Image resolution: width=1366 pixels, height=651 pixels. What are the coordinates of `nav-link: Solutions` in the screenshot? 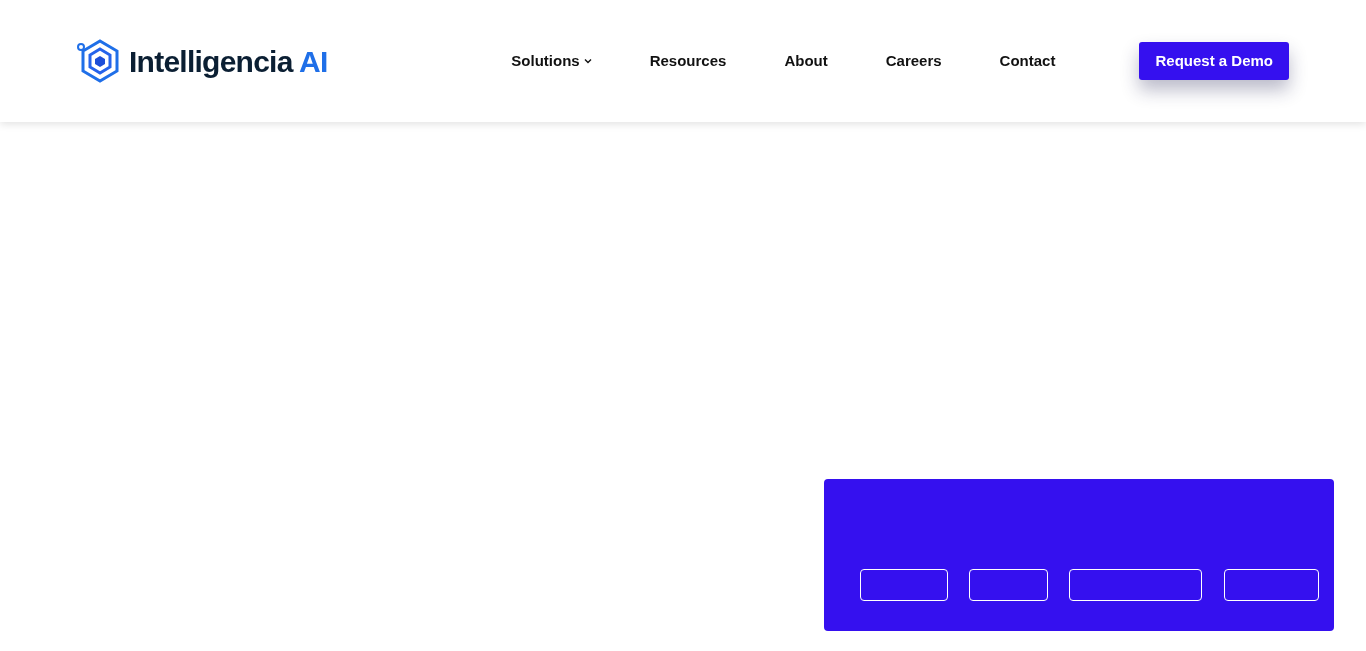 It's located at (551, 61).